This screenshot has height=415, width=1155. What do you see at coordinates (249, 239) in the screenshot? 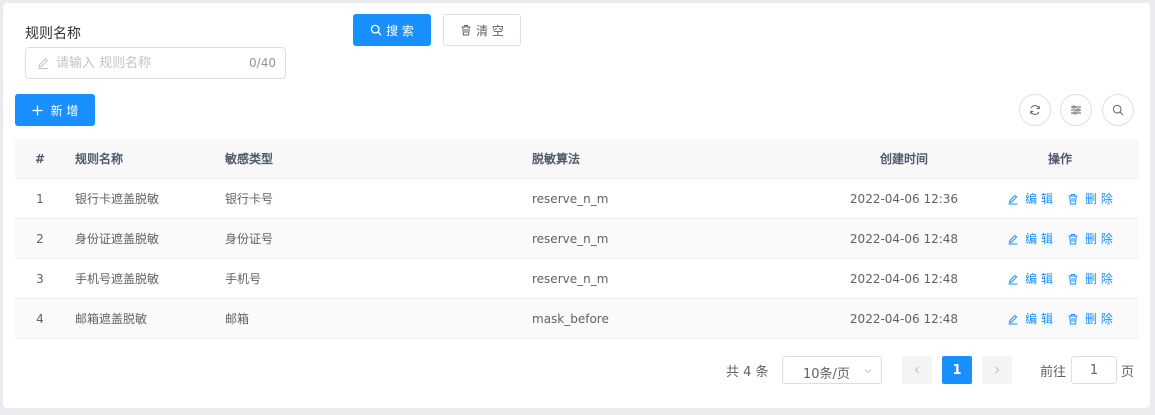
I see `row-sensitive-type: 身份证号` at bounding box center [249, 239].